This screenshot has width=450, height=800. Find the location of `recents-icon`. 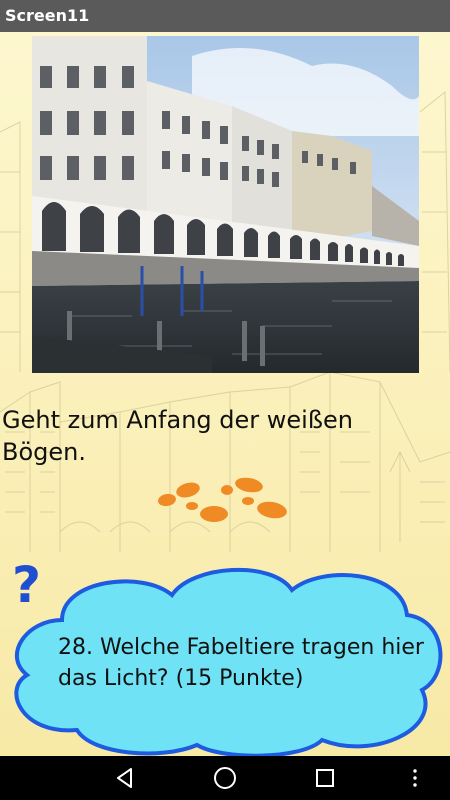

recents-icon is located at coordinates (325, 778).